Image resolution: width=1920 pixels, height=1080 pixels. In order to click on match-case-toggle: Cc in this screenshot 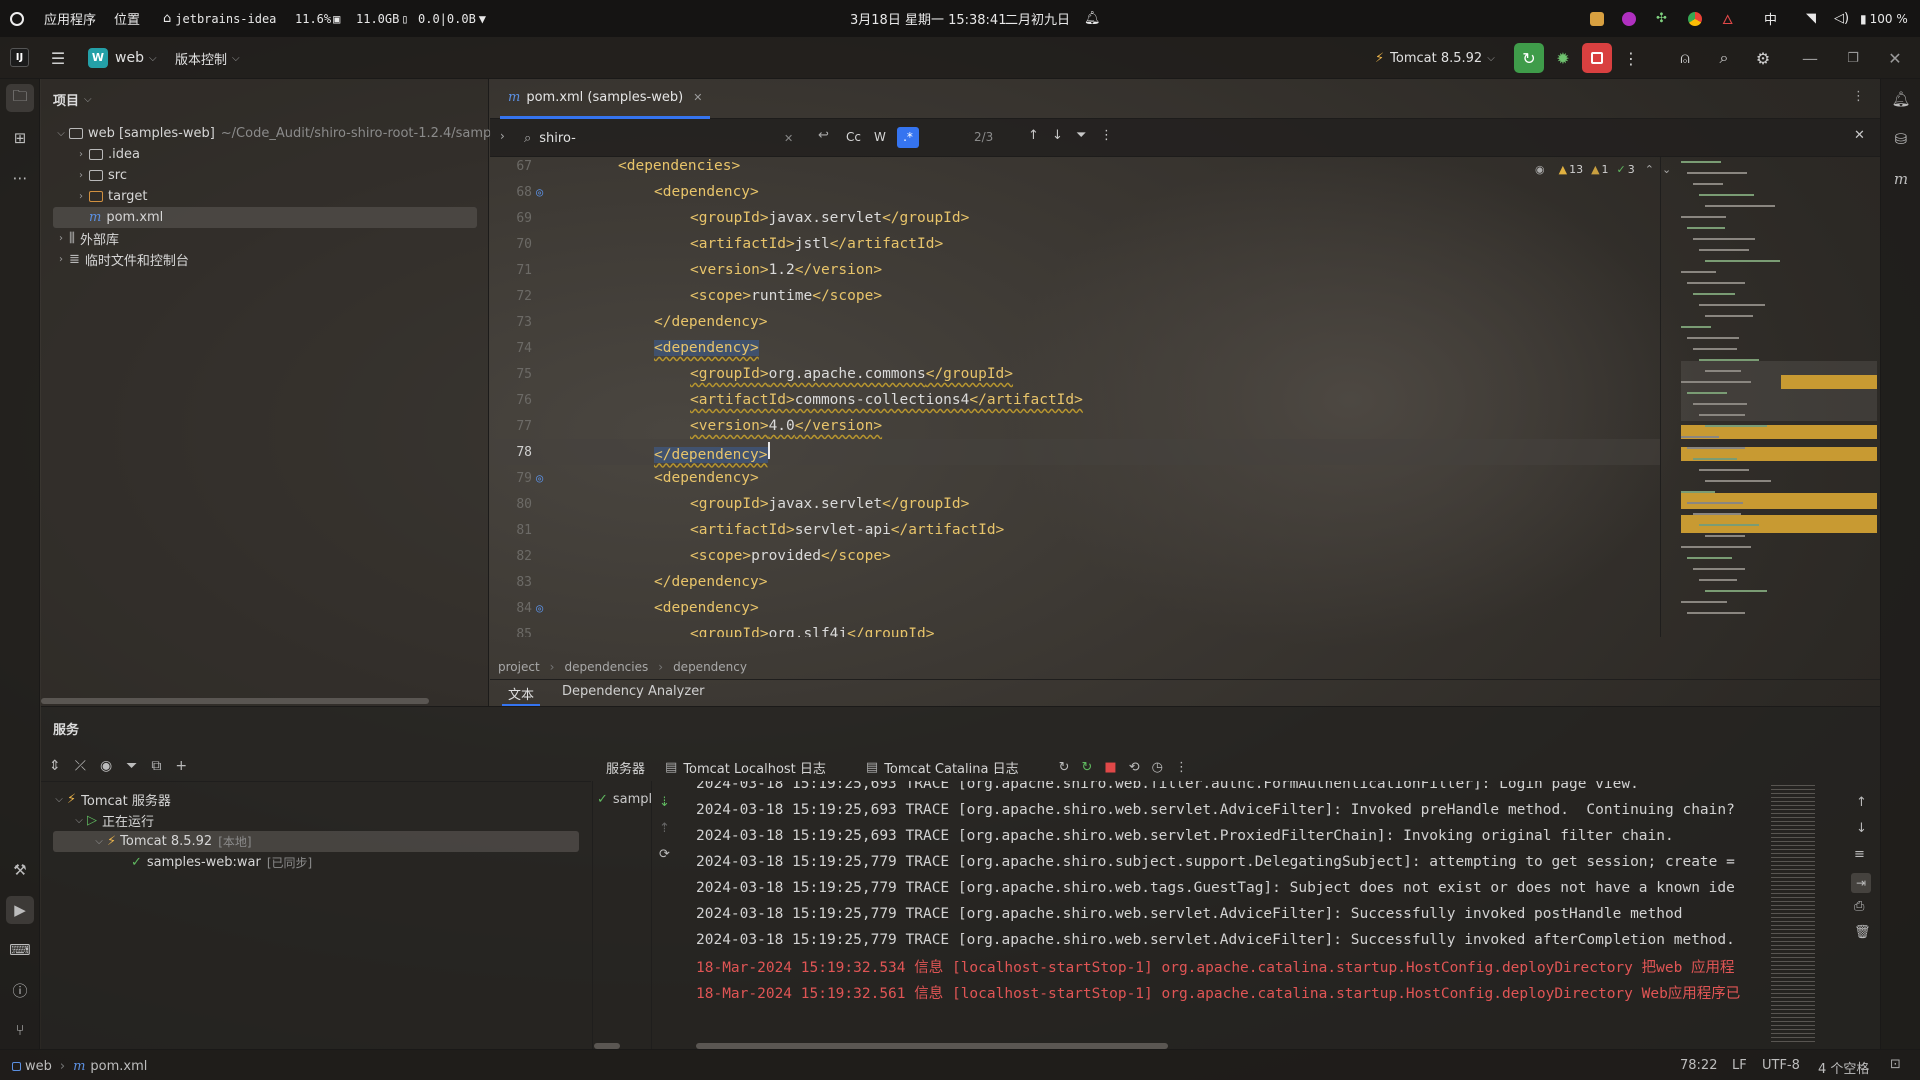, I will do `click(853, 137)`.